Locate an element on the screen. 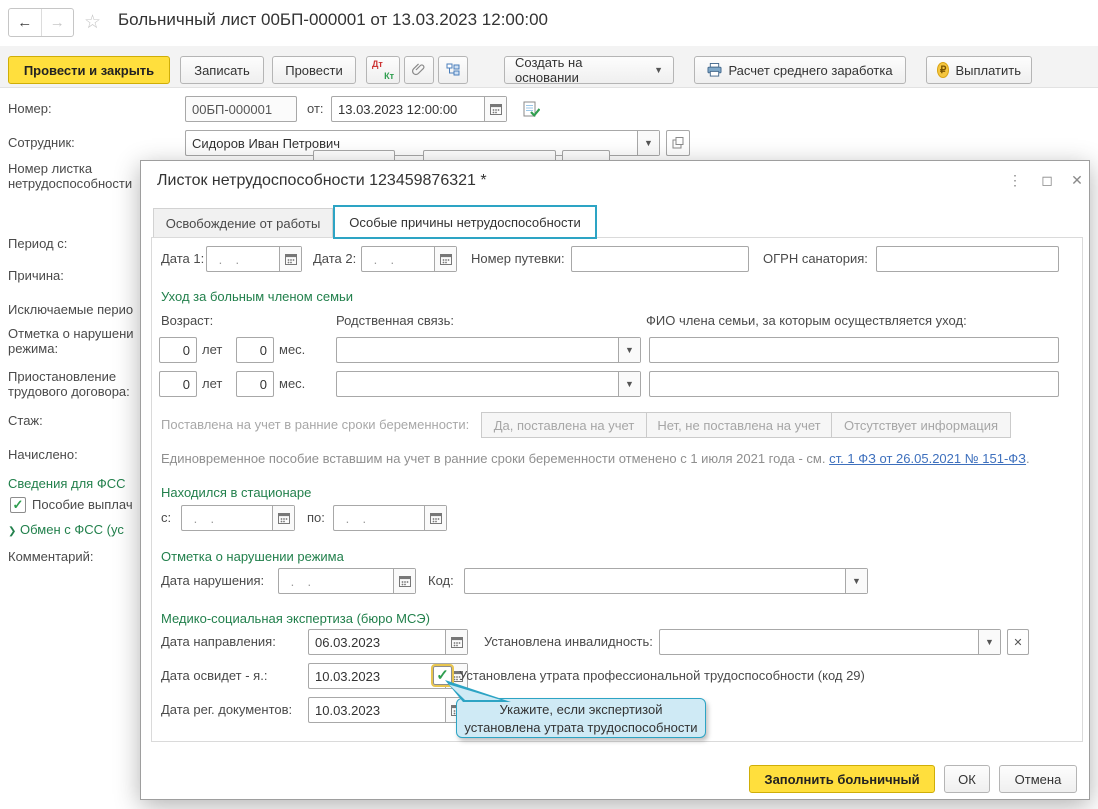  dt-kt-button: Дт Кт is located at coordinates (383, 70).